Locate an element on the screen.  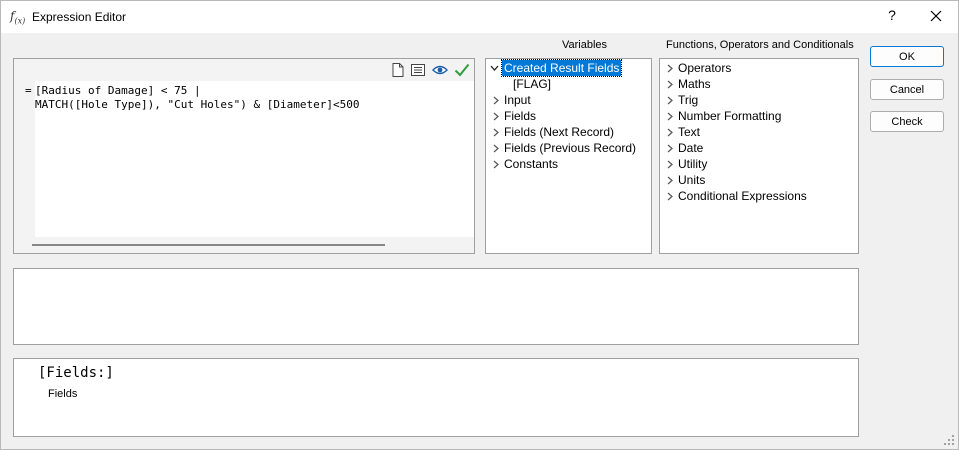
tree-item-label: Fields (Next Record) is located at coordinates (559, 132).